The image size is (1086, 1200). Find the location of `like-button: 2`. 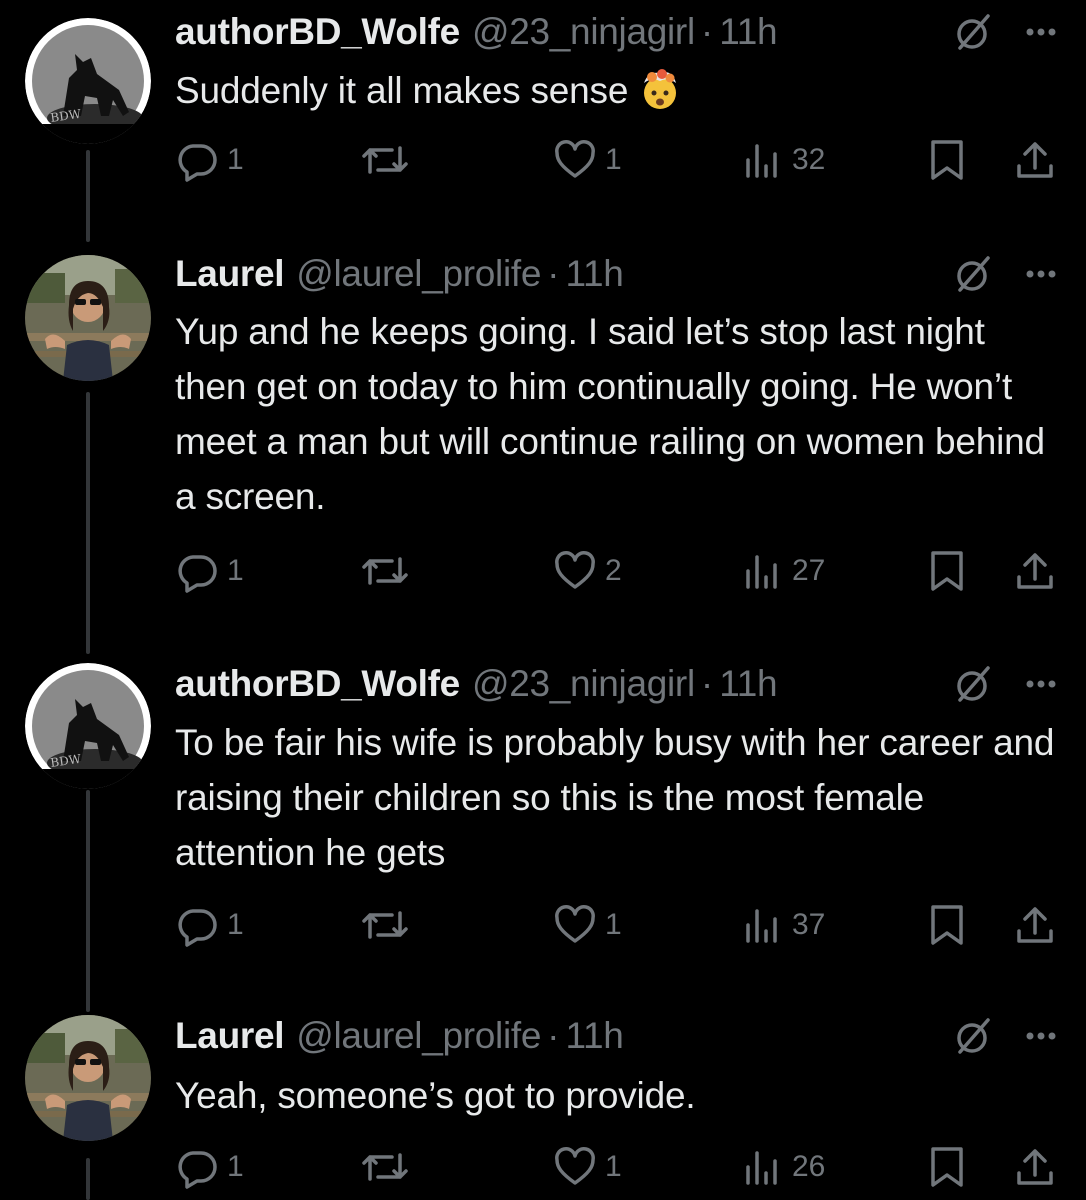

like-button: 2 is located at coordinates (587, 571).